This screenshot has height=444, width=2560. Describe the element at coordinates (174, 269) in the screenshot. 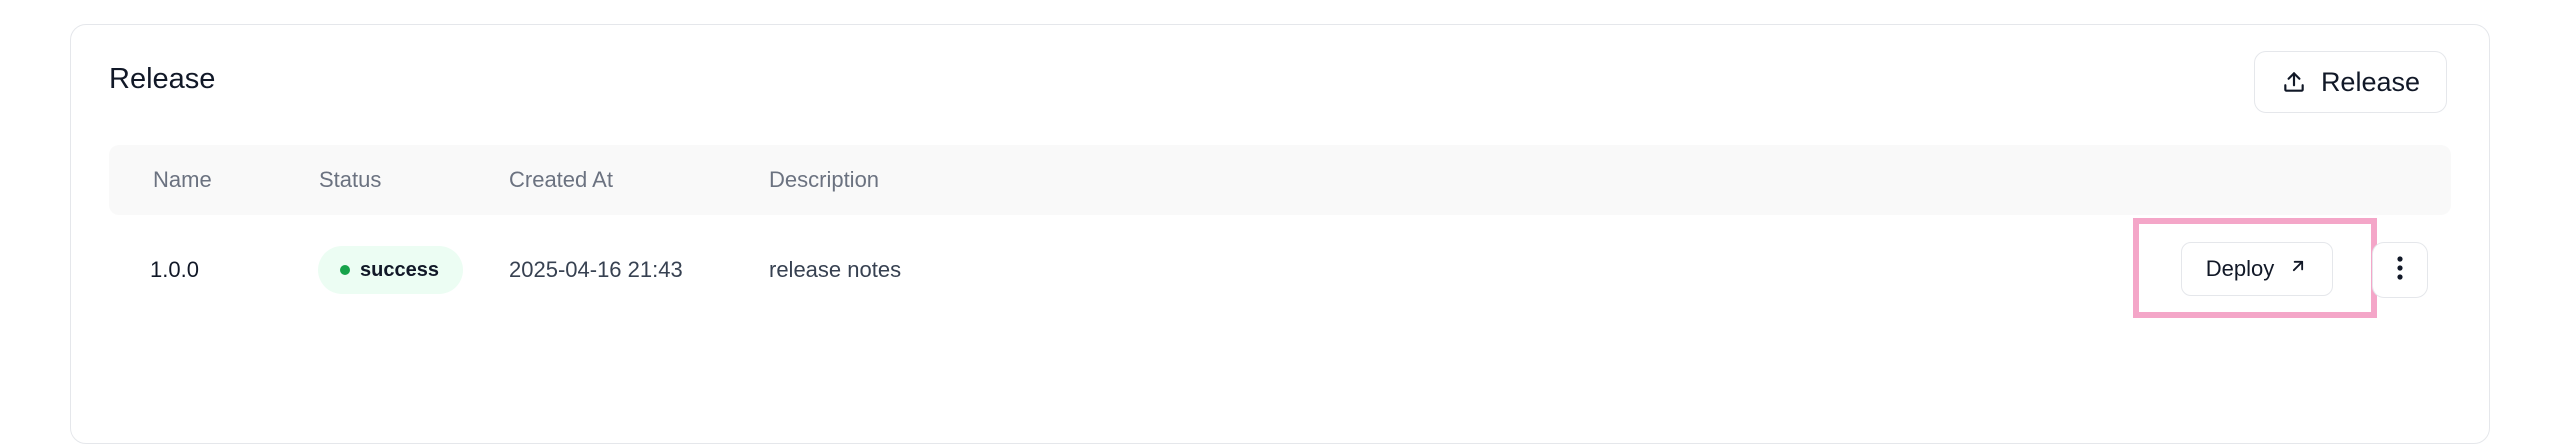

I see `release-name: 1.0.0` at that location.